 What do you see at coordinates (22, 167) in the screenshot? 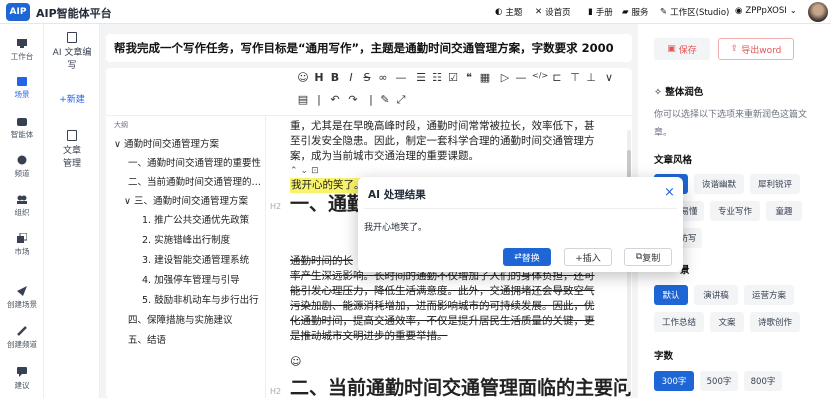
I see `nav-channel: 频道` at bounding box center [22, 167].